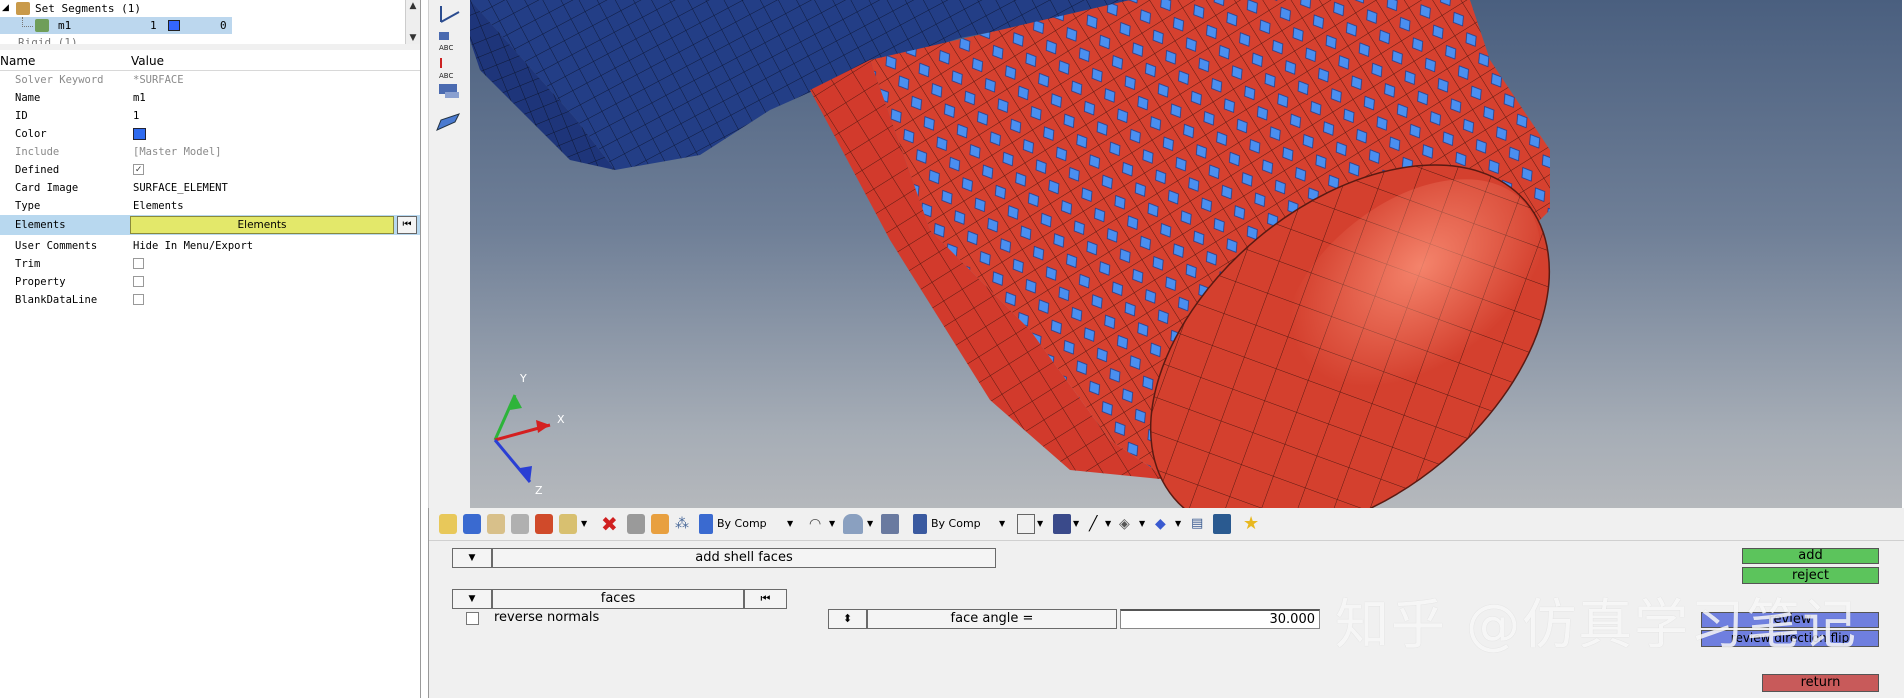 The image size is (1904, 698). I want to click on prop-value: 1, so click(136, 116).